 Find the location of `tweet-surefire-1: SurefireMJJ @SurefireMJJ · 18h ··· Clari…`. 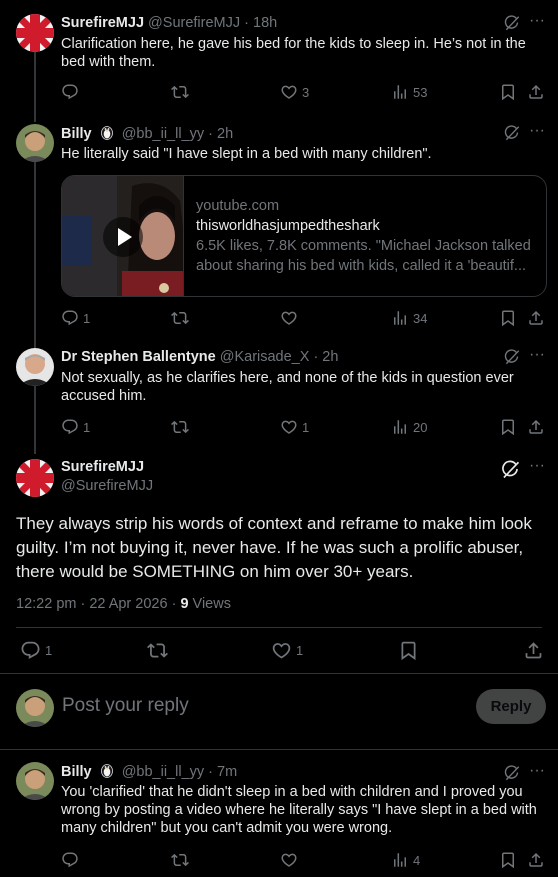

tweet-surefire-1: SurefireMJJ @SurefireMJJ · 18h ··· Clari… is located at coordinates (279, 63).